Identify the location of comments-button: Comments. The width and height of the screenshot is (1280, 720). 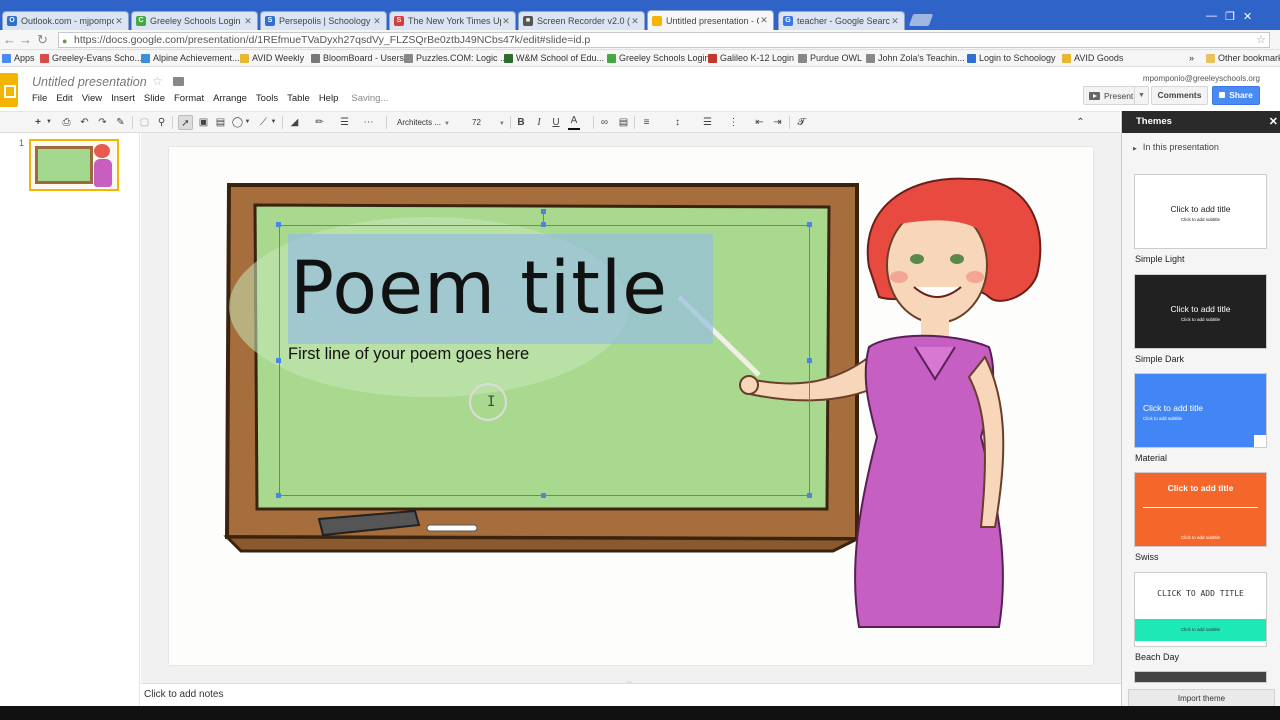
(1179, 95).